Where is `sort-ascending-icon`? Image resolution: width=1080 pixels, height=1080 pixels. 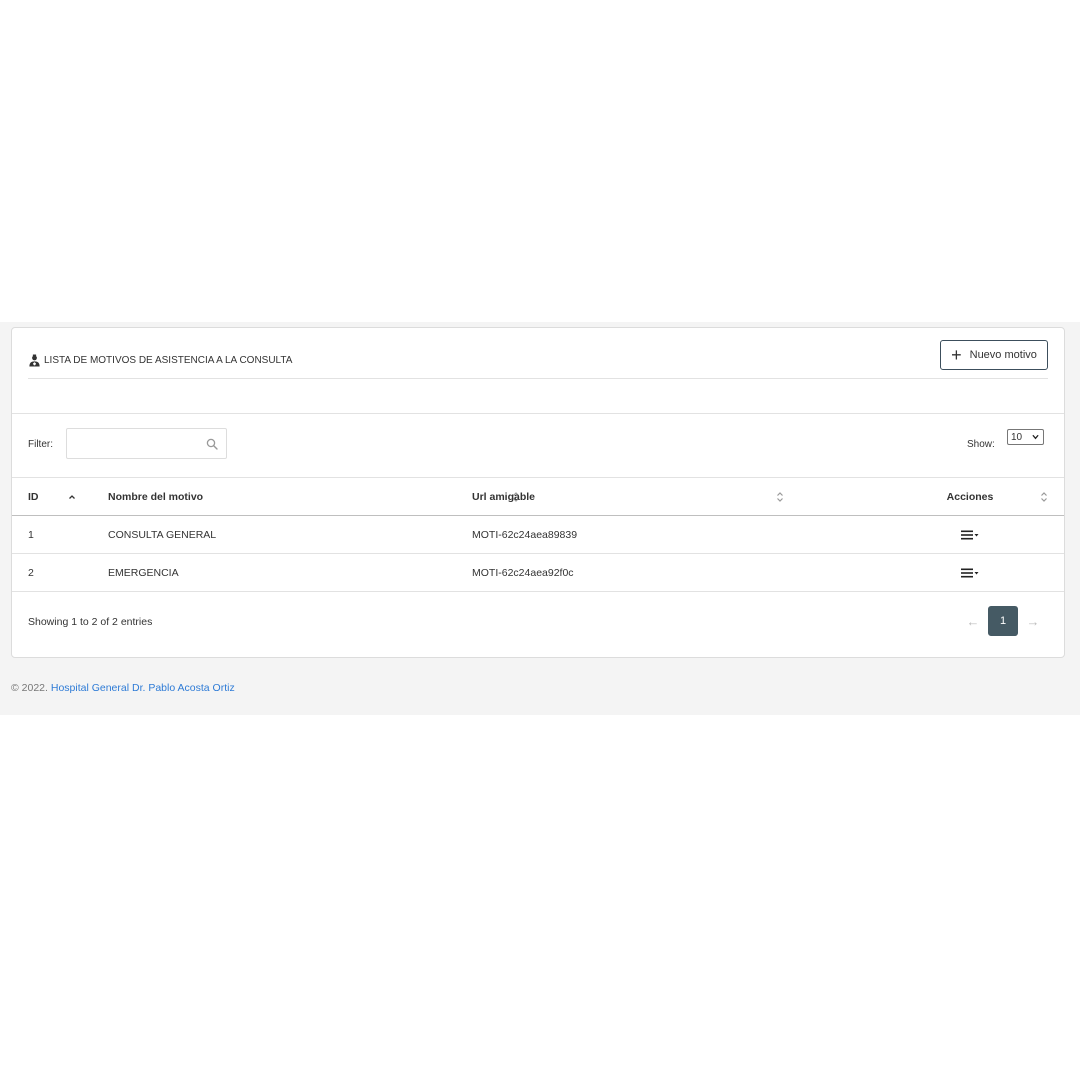
sort-ascending-icon is located at coordinates (72, 497).